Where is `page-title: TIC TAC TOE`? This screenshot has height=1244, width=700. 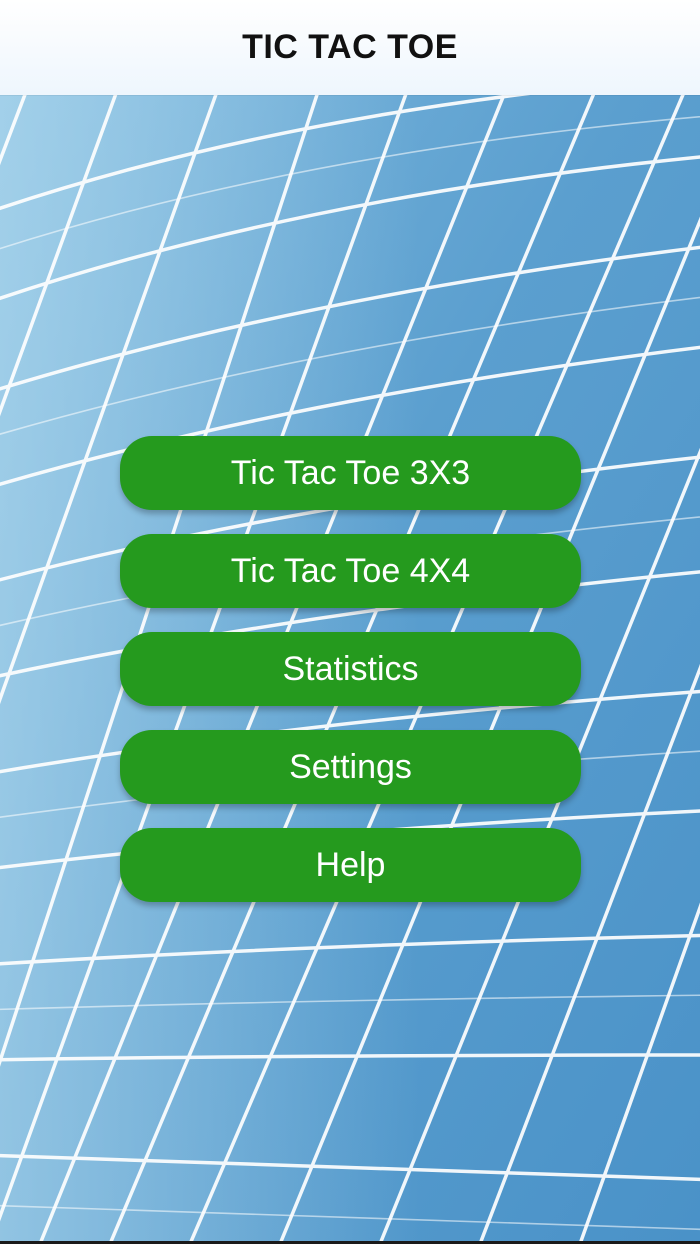
page-title: TIC TAC TOE is located at coordinates (350, 47).